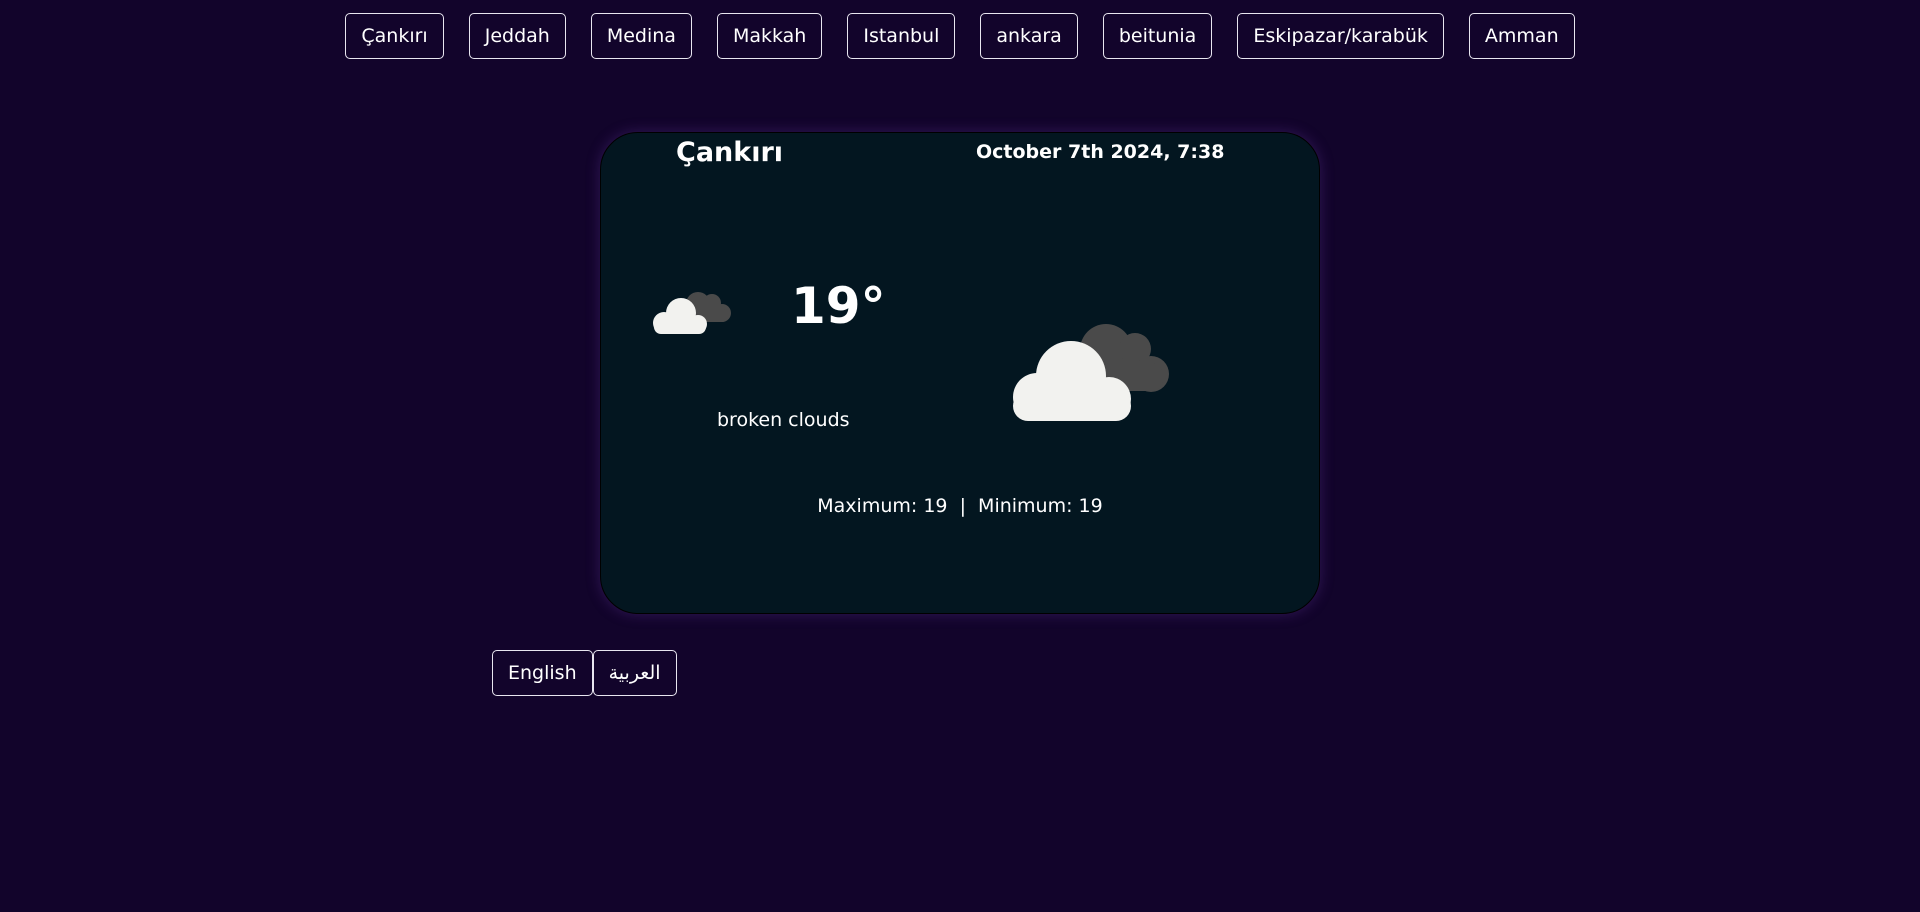 The image size is (1920, 912). Describe the element at coordinates (1157, 36) in the screenshot. I see `city-button-beitunia: beitunia` at that location.